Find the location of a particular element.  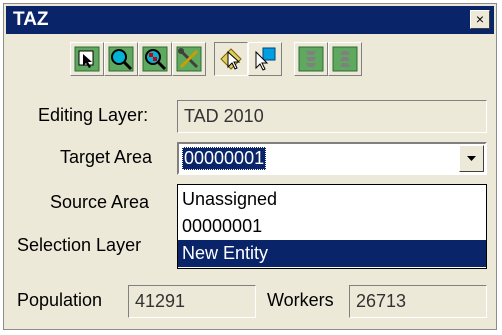

select-feature-icon is located at coordinates (87, 59).